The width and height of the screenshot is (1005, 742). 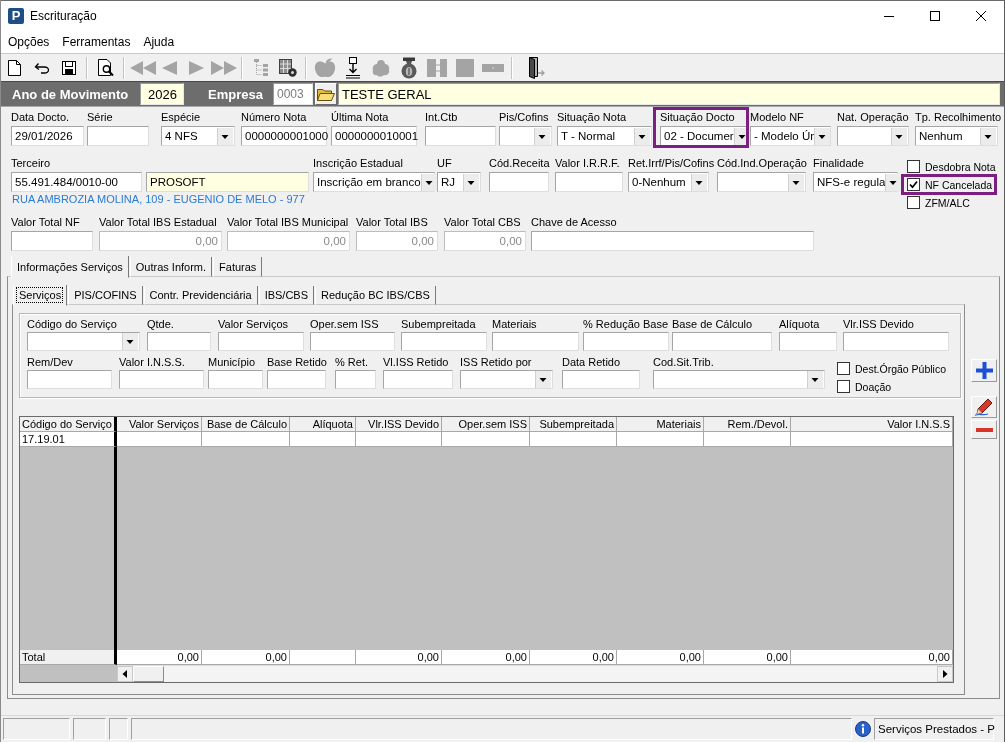 I want to click on text-field: 55.491.484/0010-00, so click(x=76, y=182).